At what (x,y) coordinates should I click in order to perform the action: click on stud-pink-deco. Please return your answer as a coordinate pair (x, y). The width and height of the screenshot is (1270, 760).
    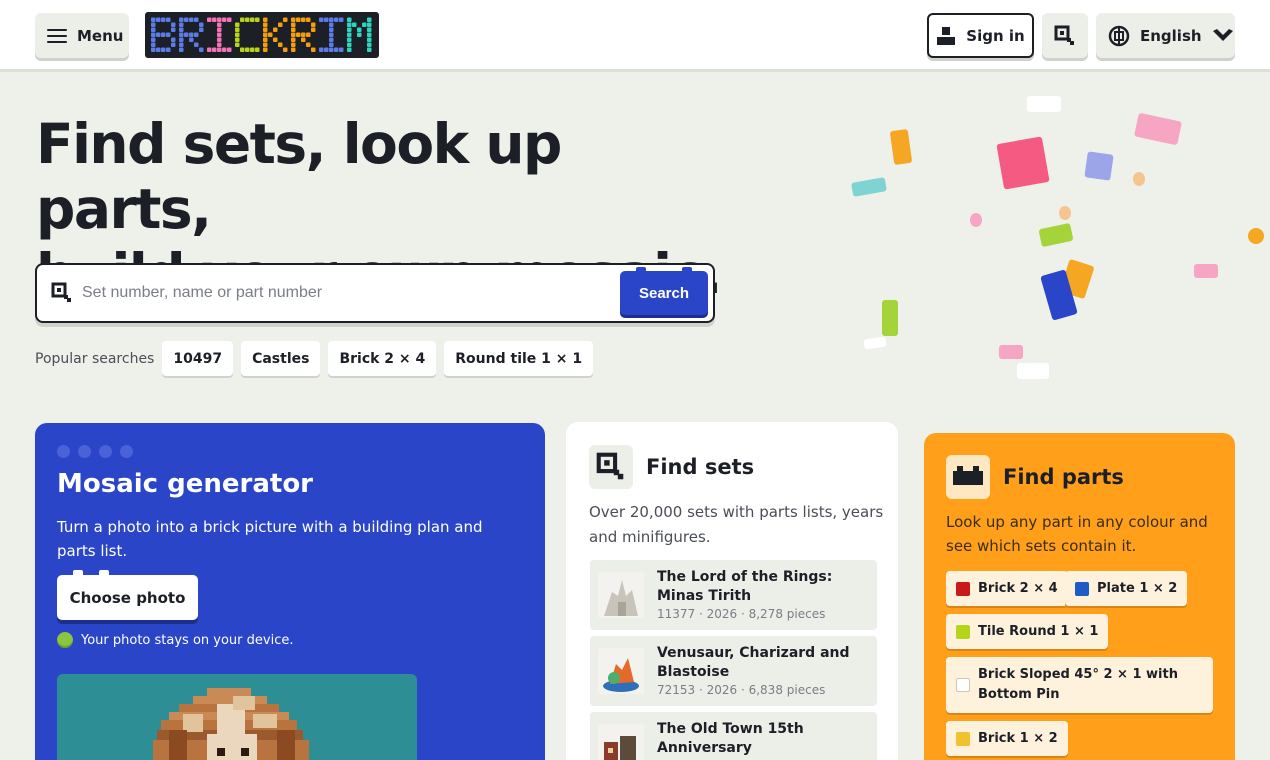
    Looking at the image, I should click on (976, 220).